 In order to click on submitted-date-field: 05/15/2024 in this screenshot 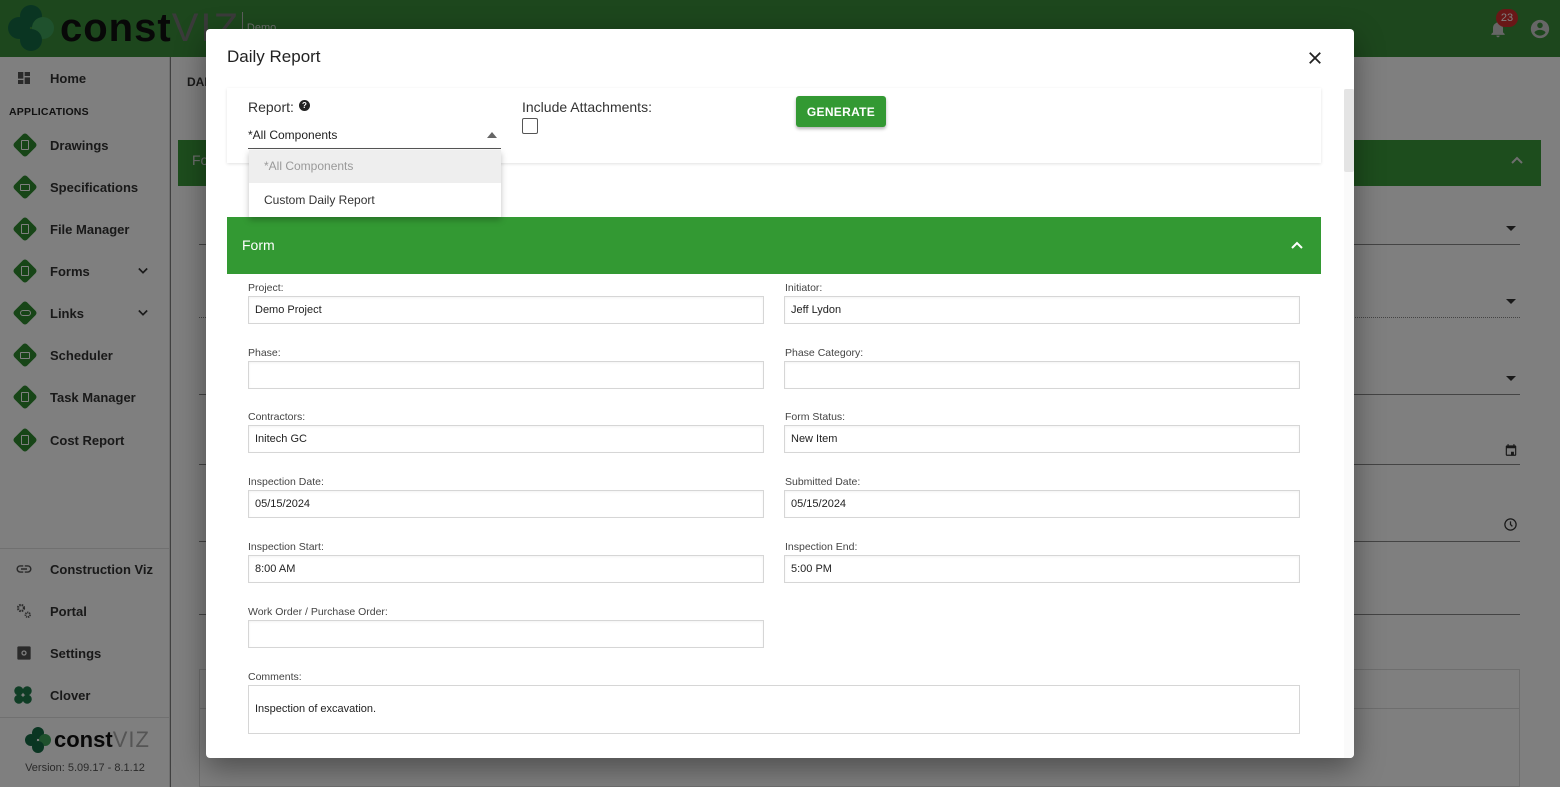, I will do `click(1042, 504)`.